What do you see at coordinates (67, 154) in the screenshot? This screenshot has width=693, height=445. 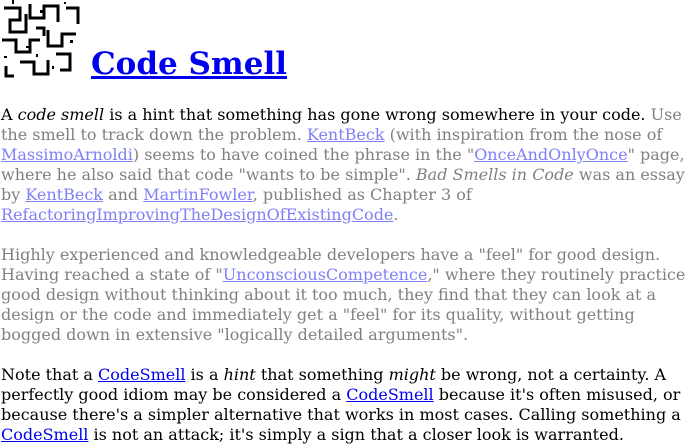 I see `link-massimoarnoldi: MassimoArnoldi` at bounding box center [67, 154].